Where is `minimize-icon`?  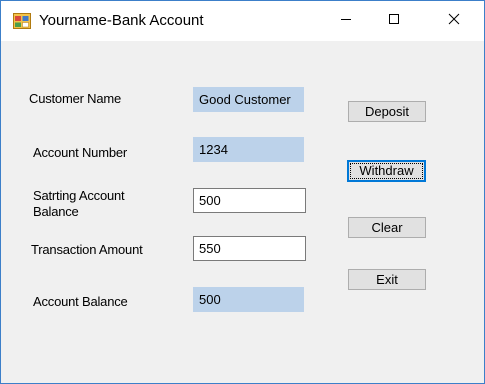
minimize-icon is located at coordinates (346, 21).